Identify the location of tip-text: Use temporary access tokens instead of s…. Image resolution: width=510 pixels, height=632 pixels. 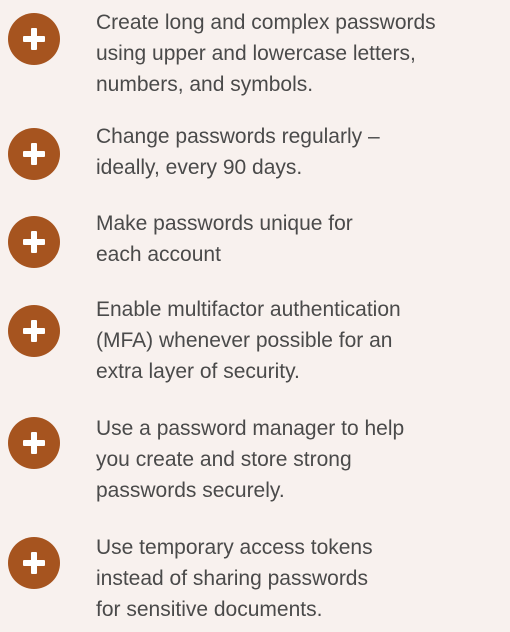
(234, 578).